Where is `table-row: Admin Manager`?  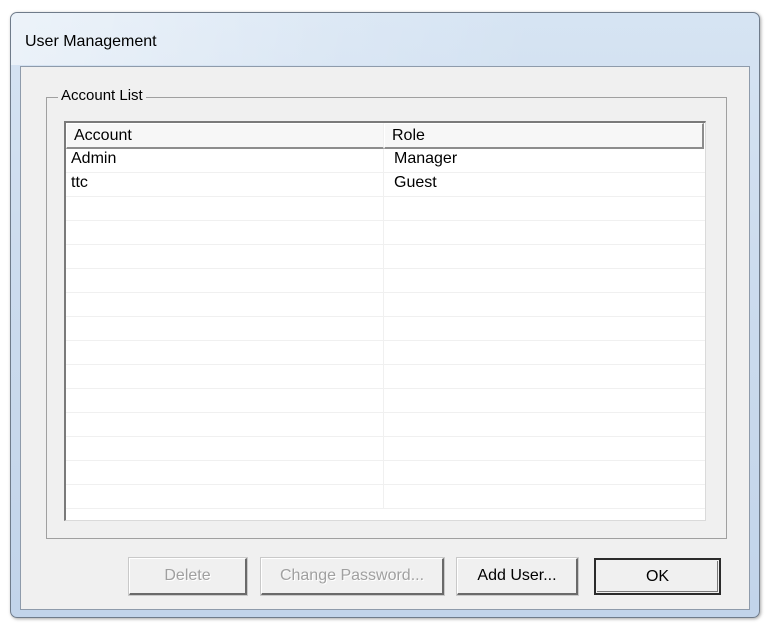
table-row: Admin Manager is located at coordinates (385, 161).